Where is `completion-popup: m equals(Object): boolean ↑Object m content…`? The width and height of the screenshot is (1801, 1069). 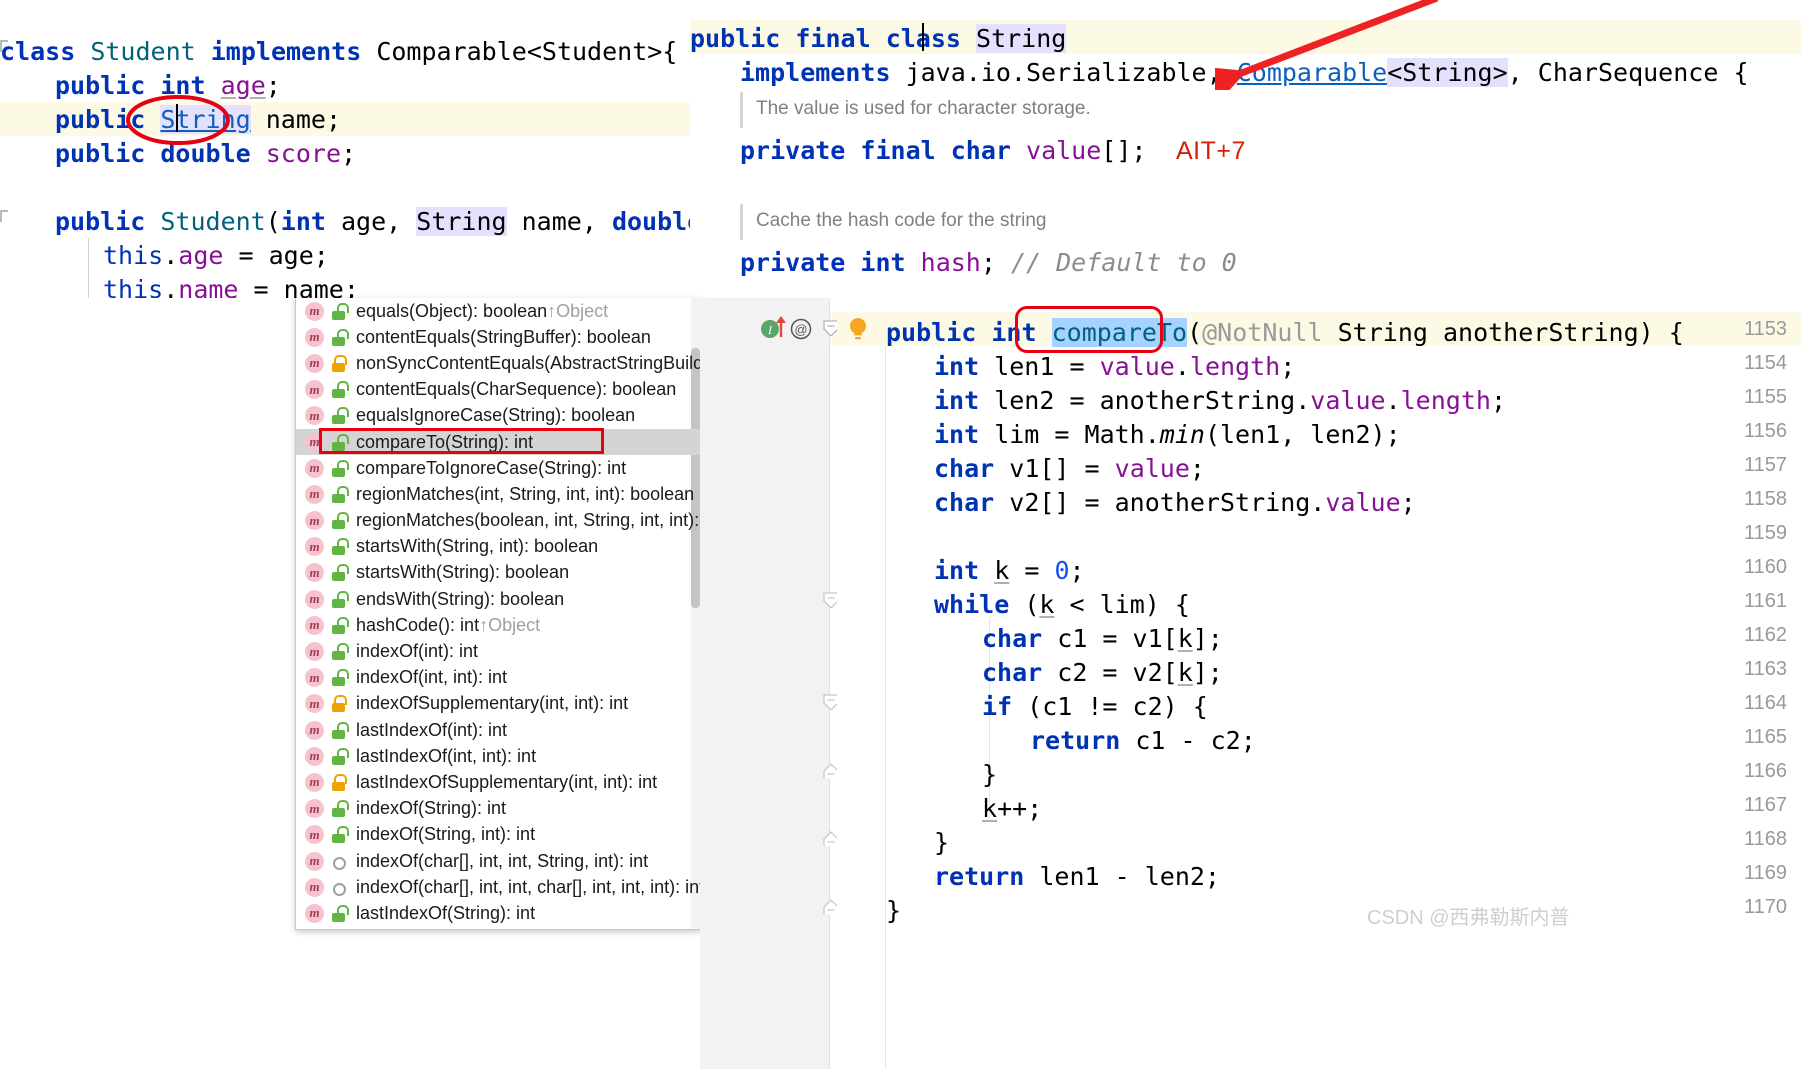 completion-popup: m equals(Object): boolean ↑Object m content… is located at coordinates (498, 614).